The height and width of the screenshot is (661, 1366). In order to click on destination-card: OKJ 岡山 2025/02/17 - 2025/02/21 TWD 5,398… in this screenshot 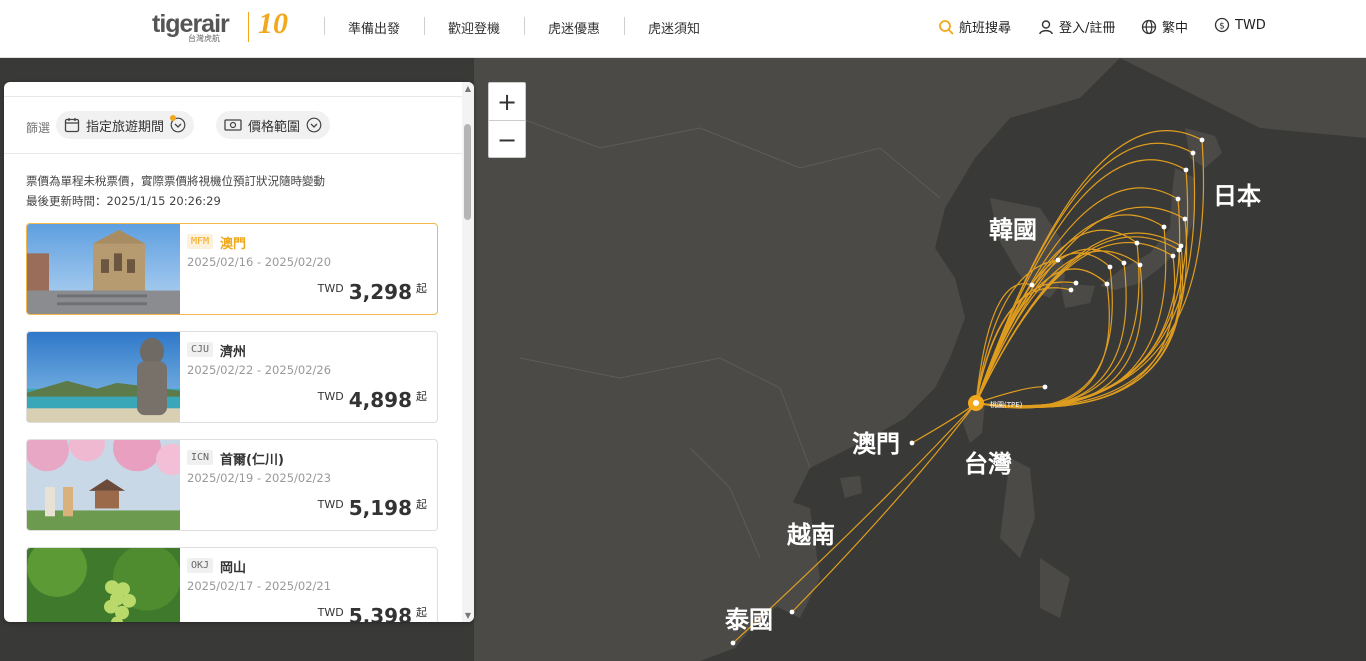, I will do `click(232, 584)`.